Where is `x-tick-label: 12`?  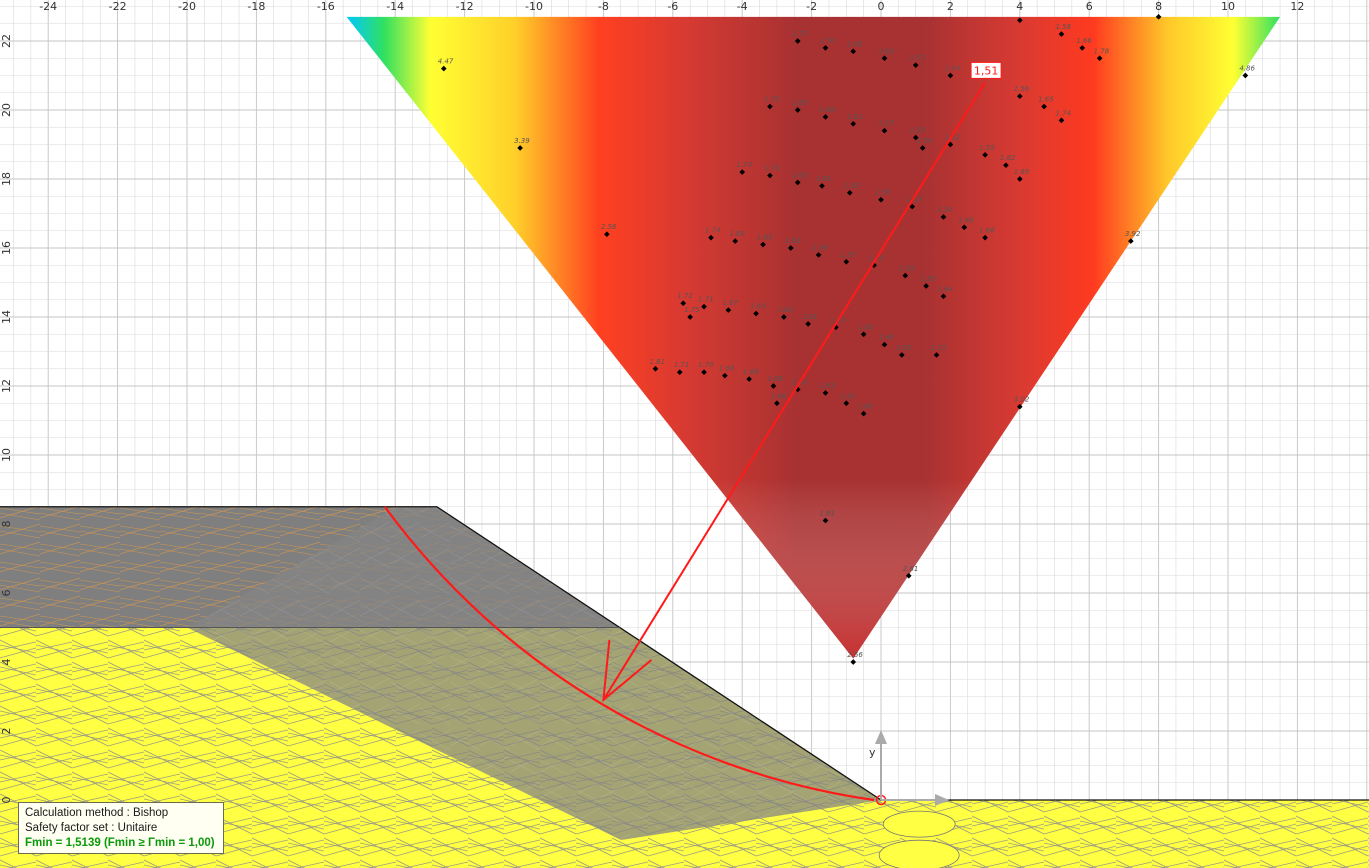 x-tick-label: 12 is located at coordinates (1297, 6).